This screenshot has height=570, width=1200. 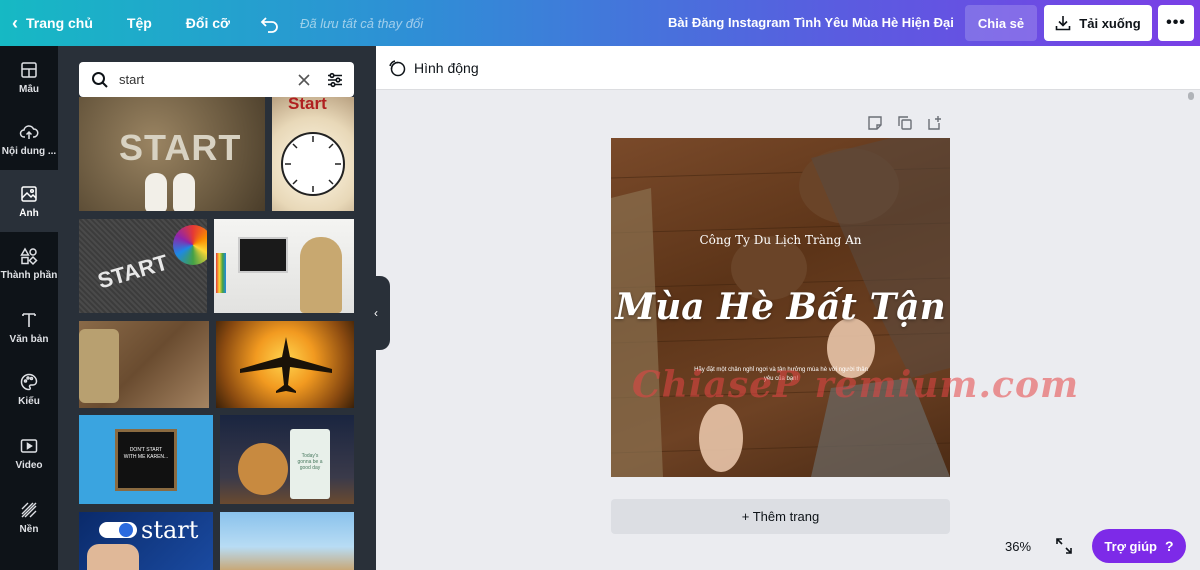 I want to click on fullscreen-icon, so click(x=1064, y=546).